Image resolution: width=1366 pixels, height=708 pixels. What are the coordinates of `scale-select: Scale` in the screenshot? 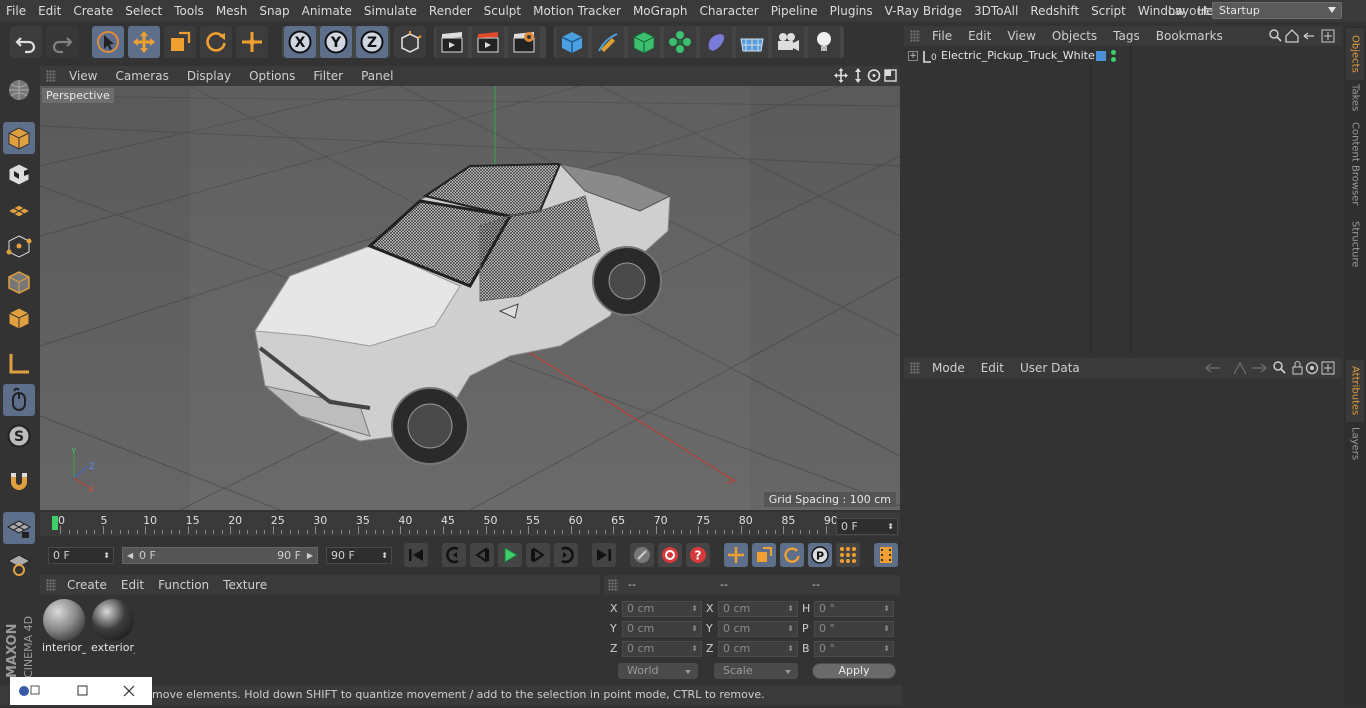 It's located at (756, 671).